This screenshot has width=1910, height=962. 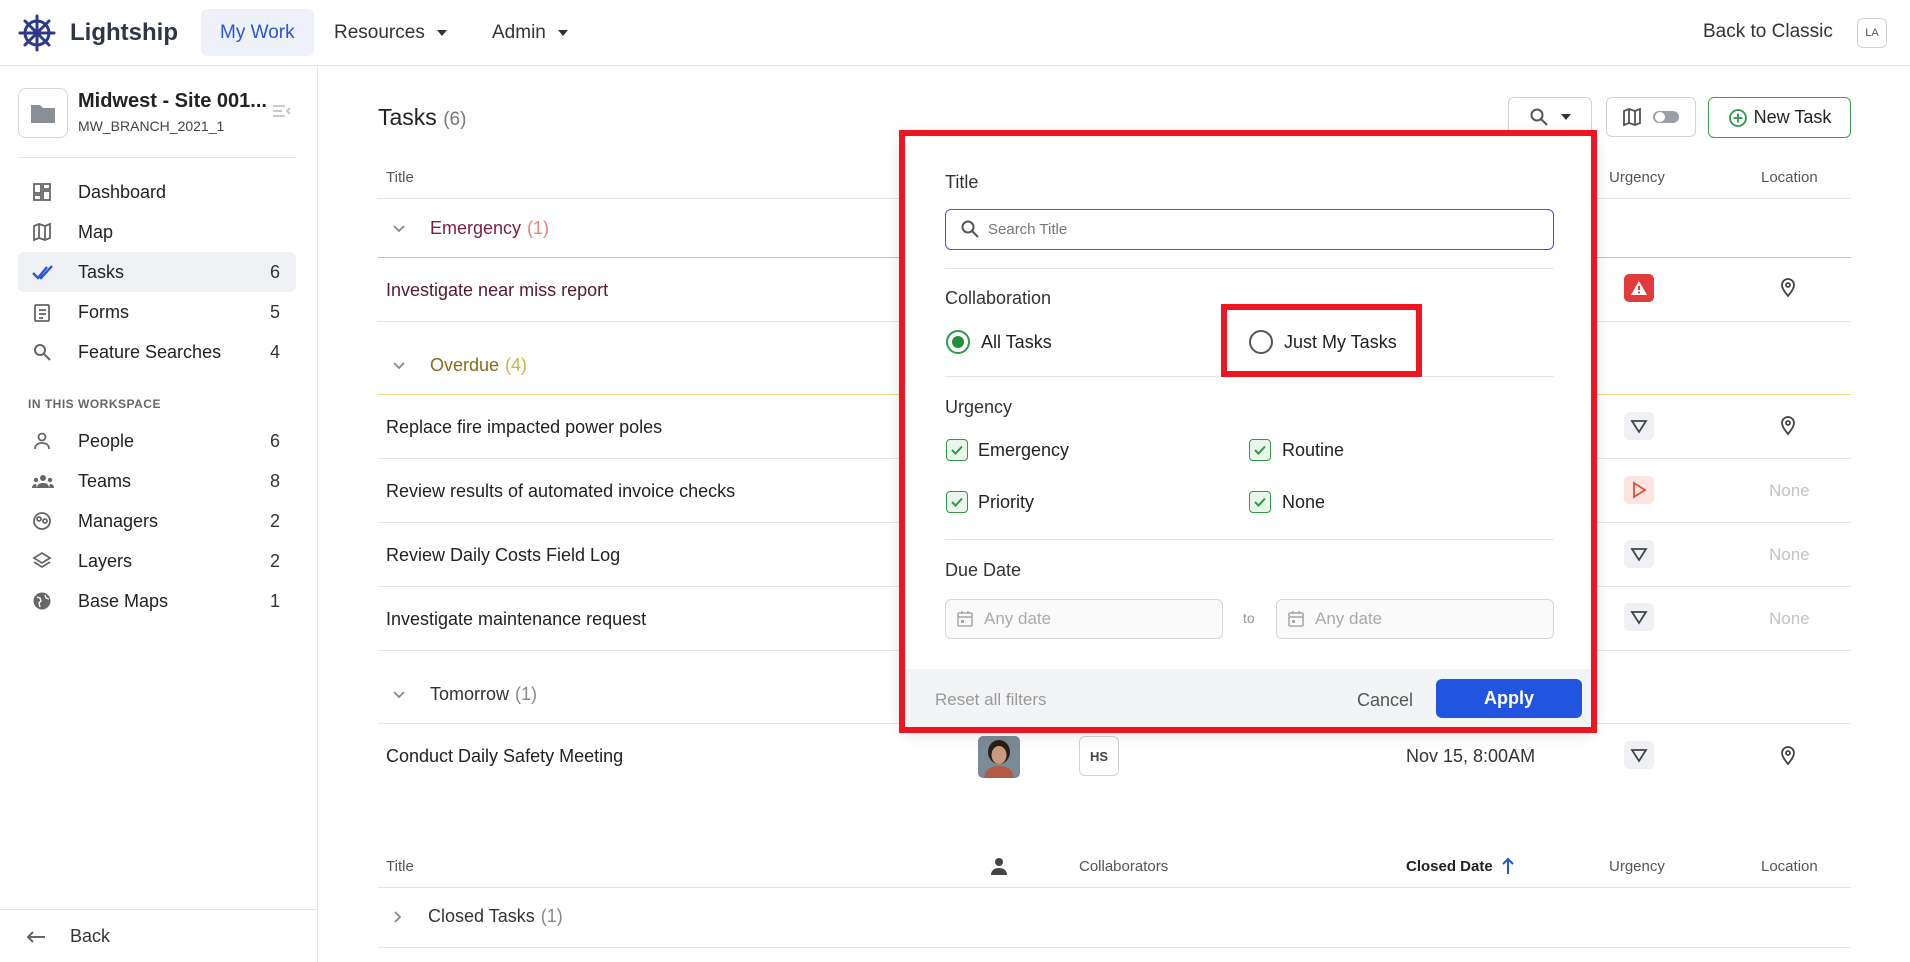 I want to click on group-tomorrow: Tomorrow (1), so click(x=464, y=694).